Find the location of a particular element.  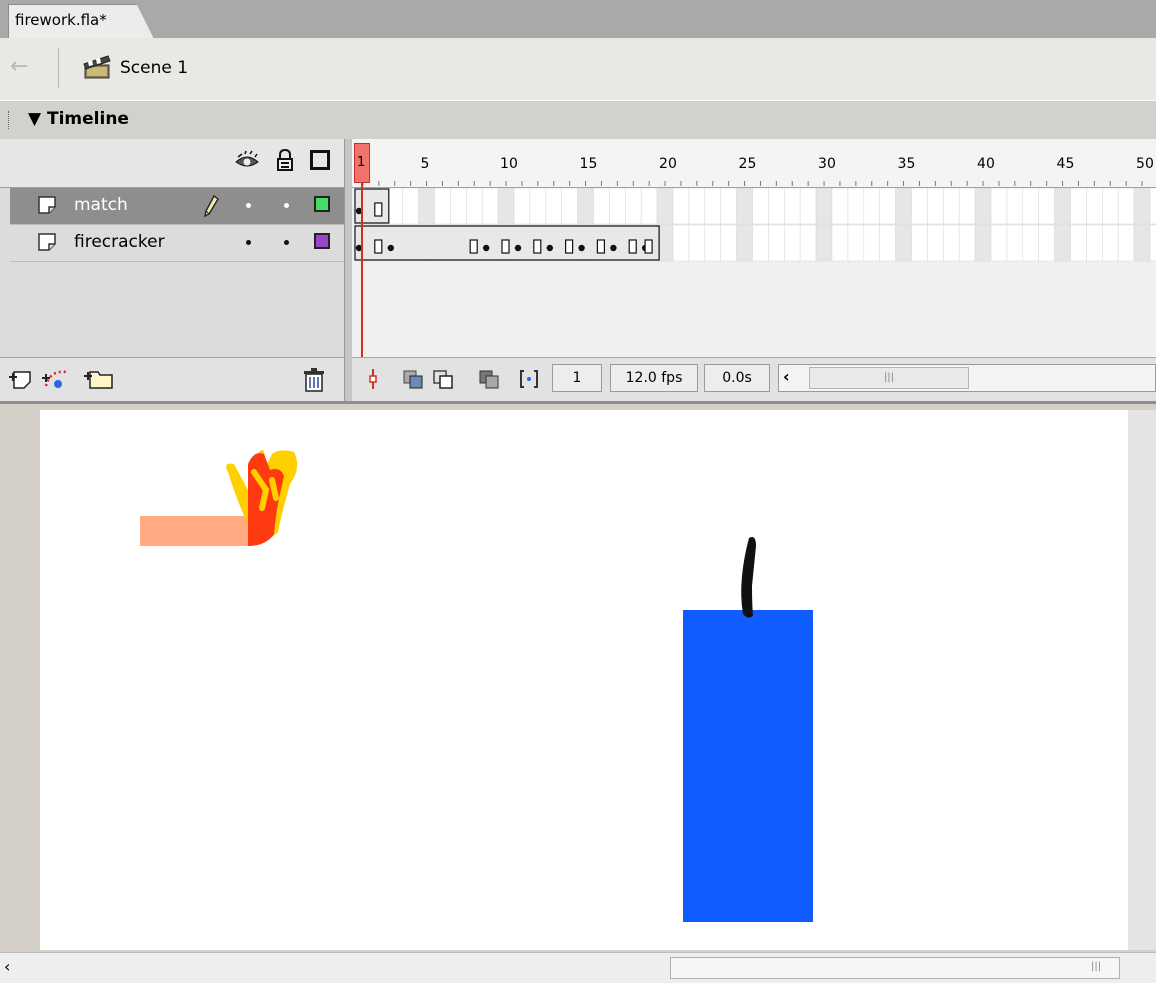

stage-vscroll is located at coordinates (1142, 680).